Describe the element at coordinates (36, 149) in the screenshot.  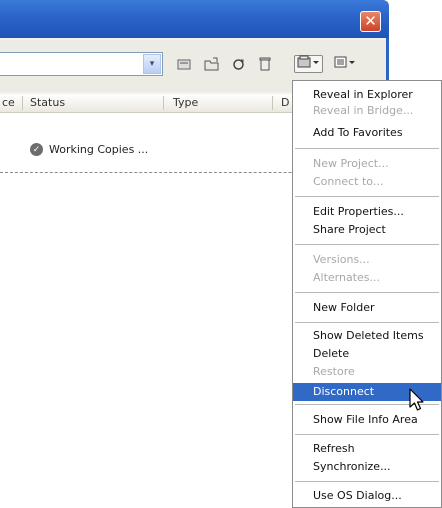
I see `checkmark-icon: ✓` at that location.